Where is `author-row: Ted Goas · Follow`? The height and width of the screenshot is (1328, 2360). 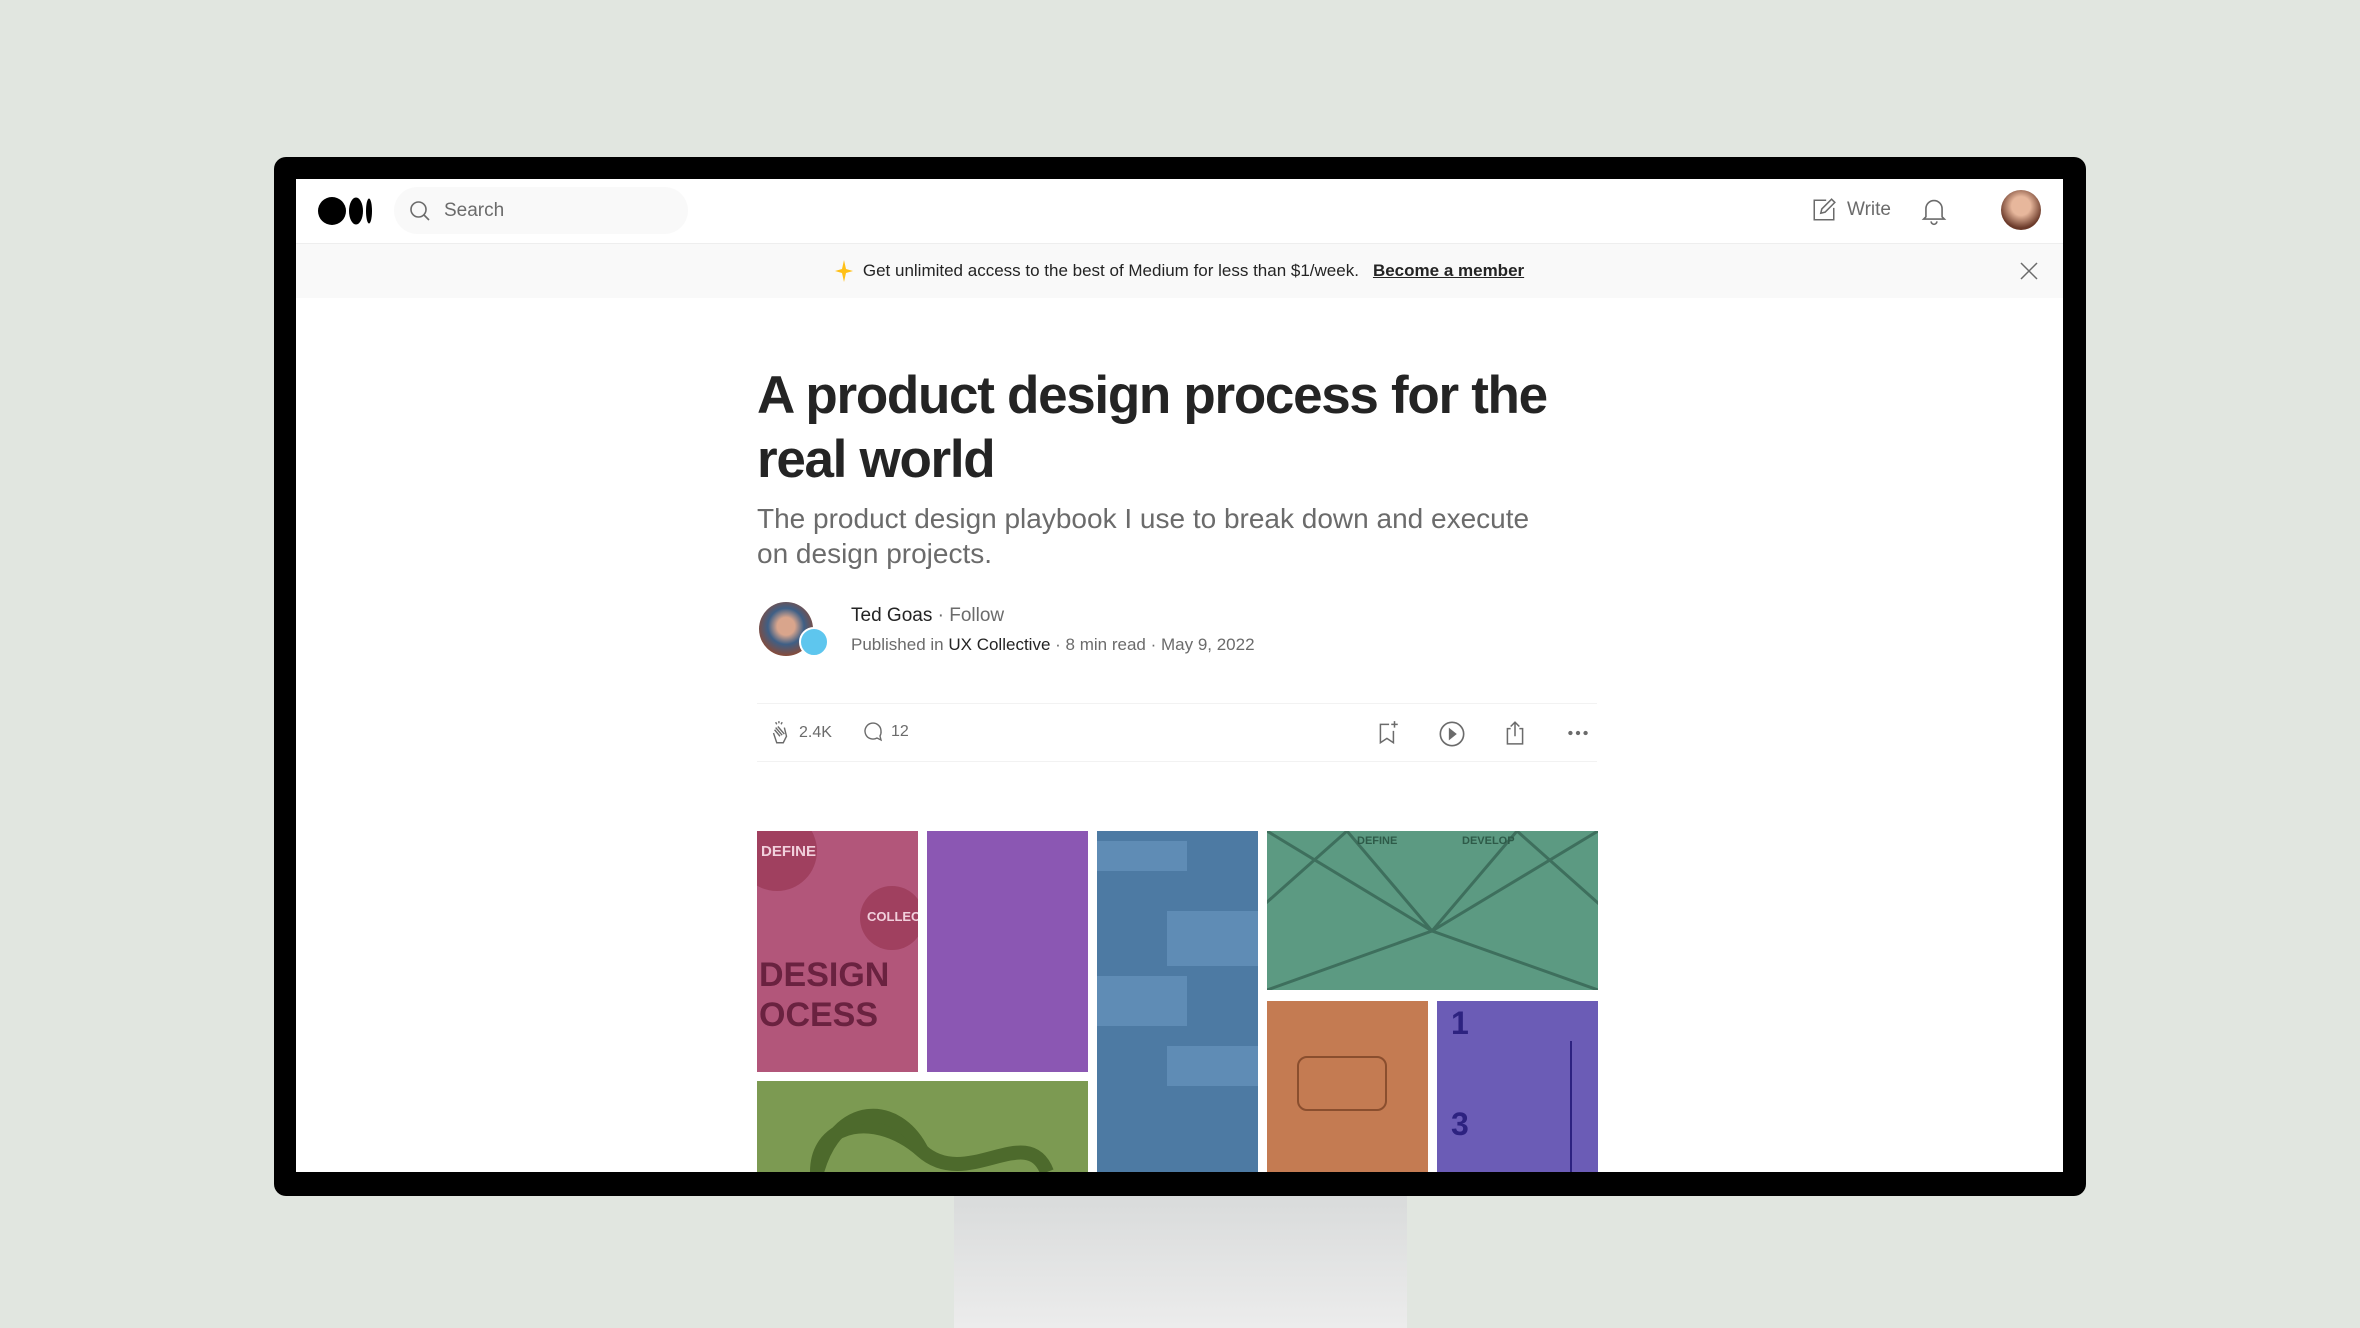 author-row: Ted Goas · Follow is located at coordinates (928, 615).